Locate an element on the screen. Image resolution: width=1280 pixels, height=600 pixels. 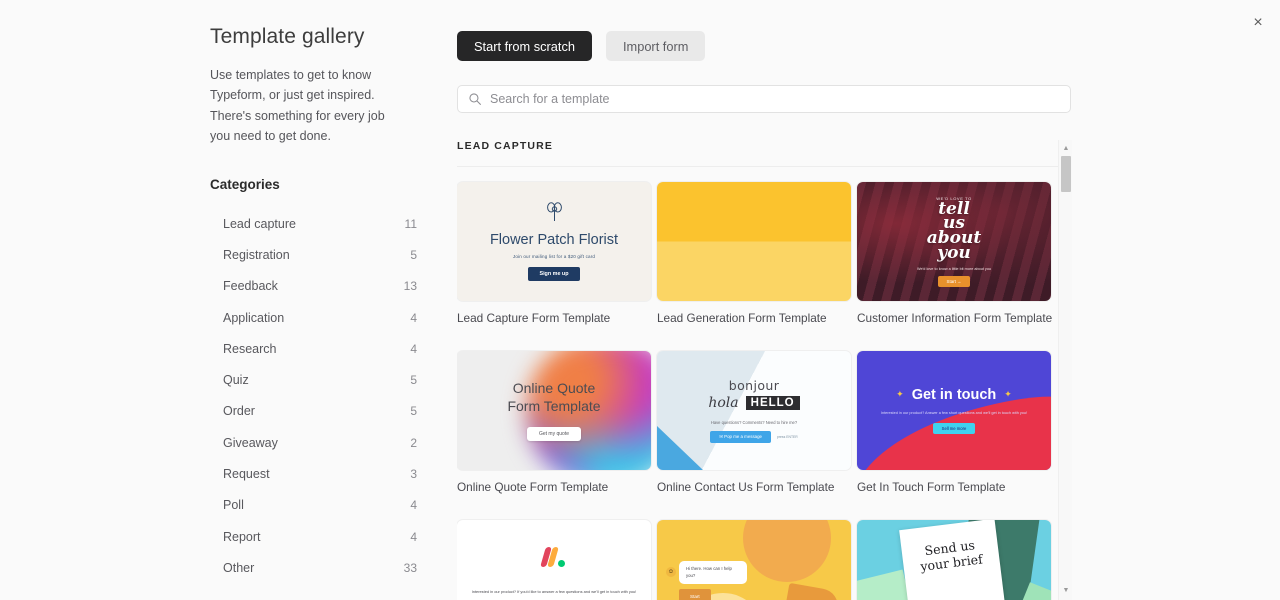
preview-title: Send us your brief is located at coordinates (951, 555).